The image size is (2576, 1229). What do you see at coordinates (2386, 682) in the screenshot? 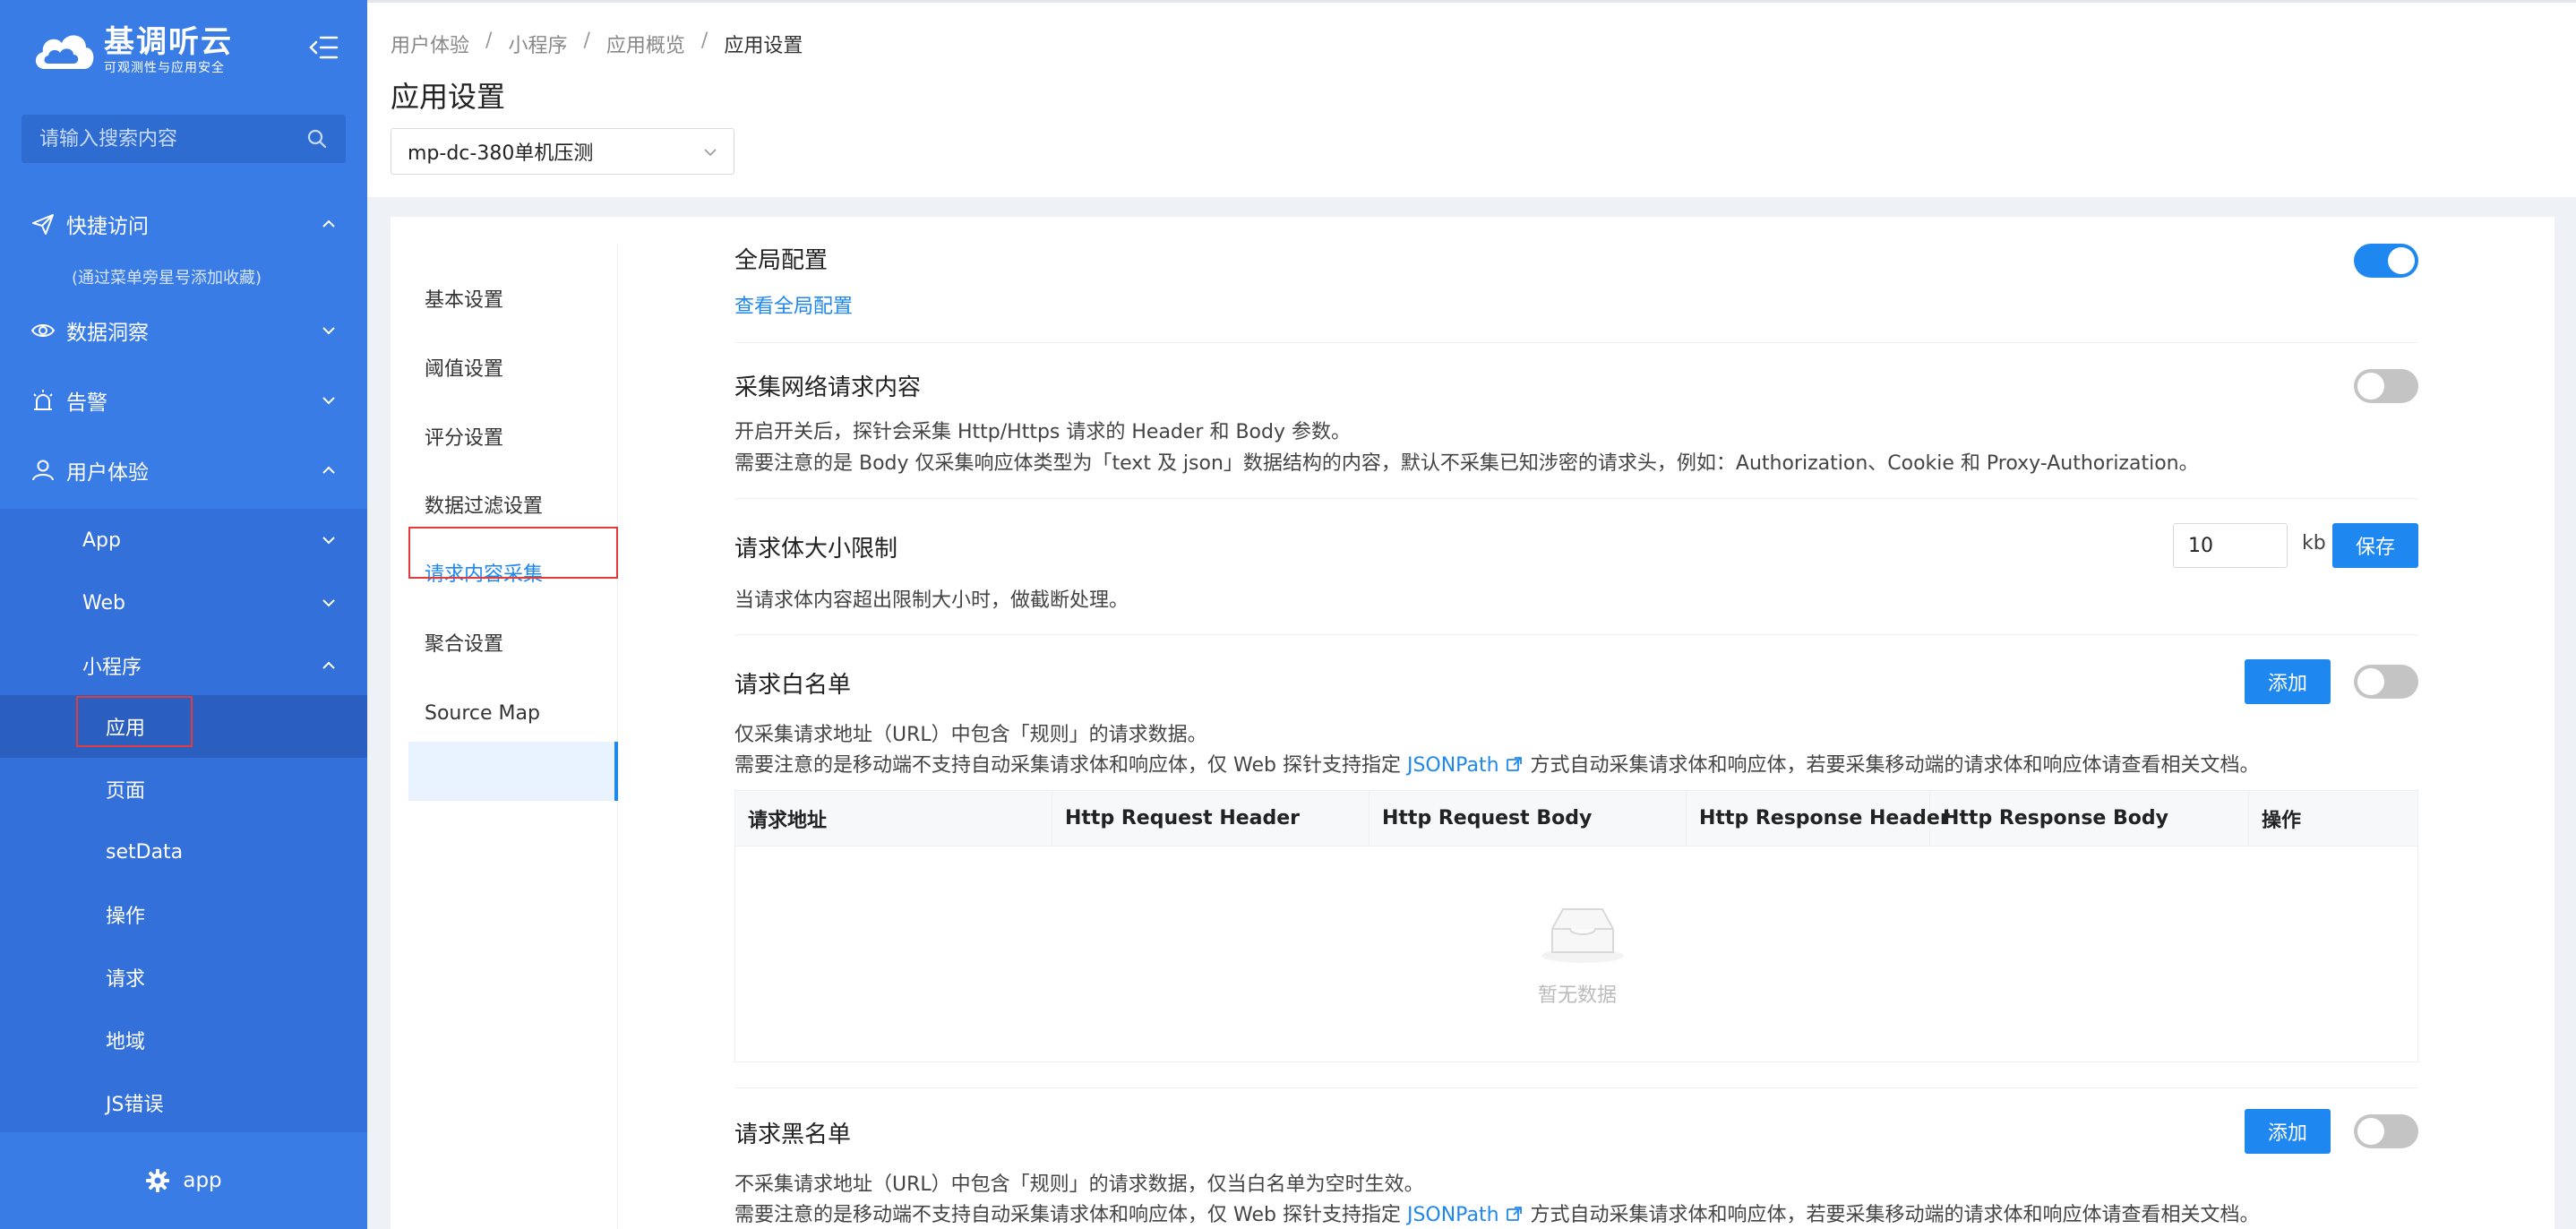
I see `whitelist-toggle` at bounding box center [2386, 682].